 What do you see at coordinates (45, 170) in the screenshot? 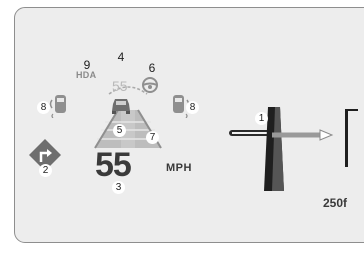
I see `callout-2: 2` at bounding box center [45, 170].